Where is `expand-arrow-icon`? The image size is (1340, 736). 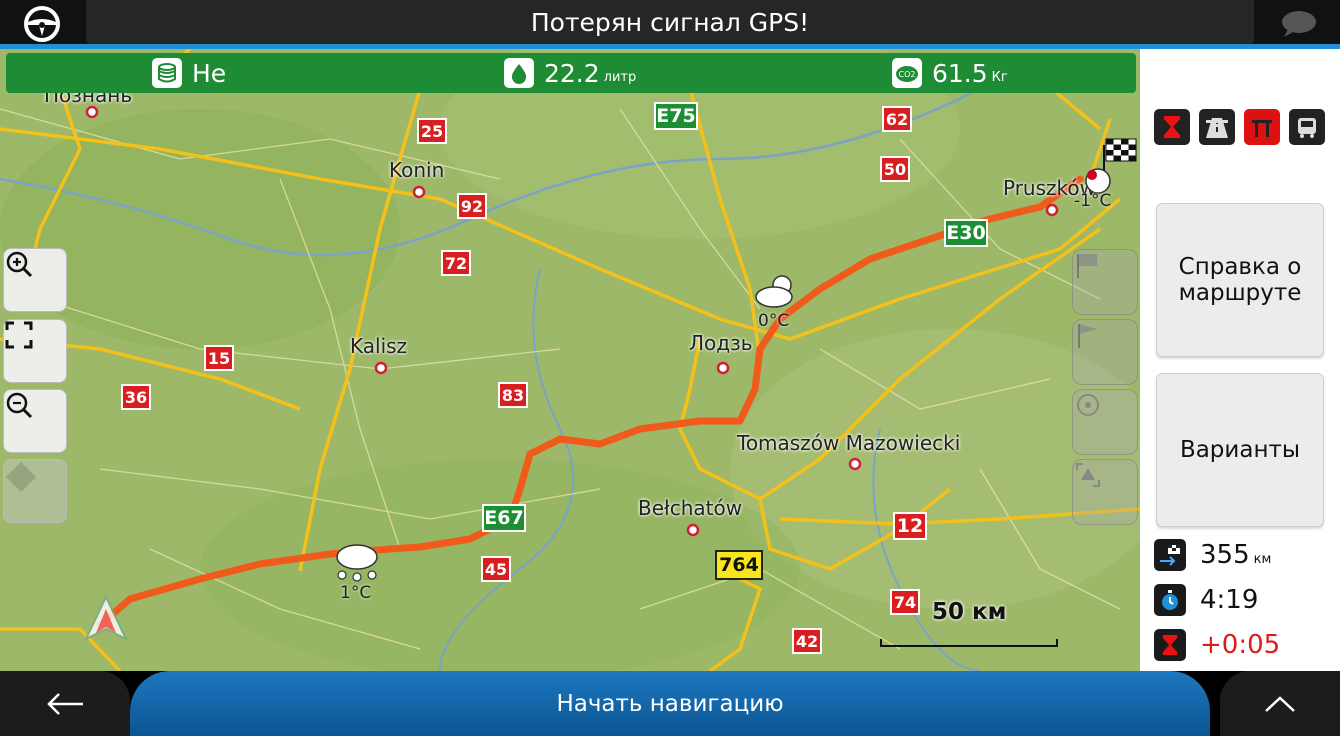
expand-arrow-icon is located at coordinates (1088, 475).